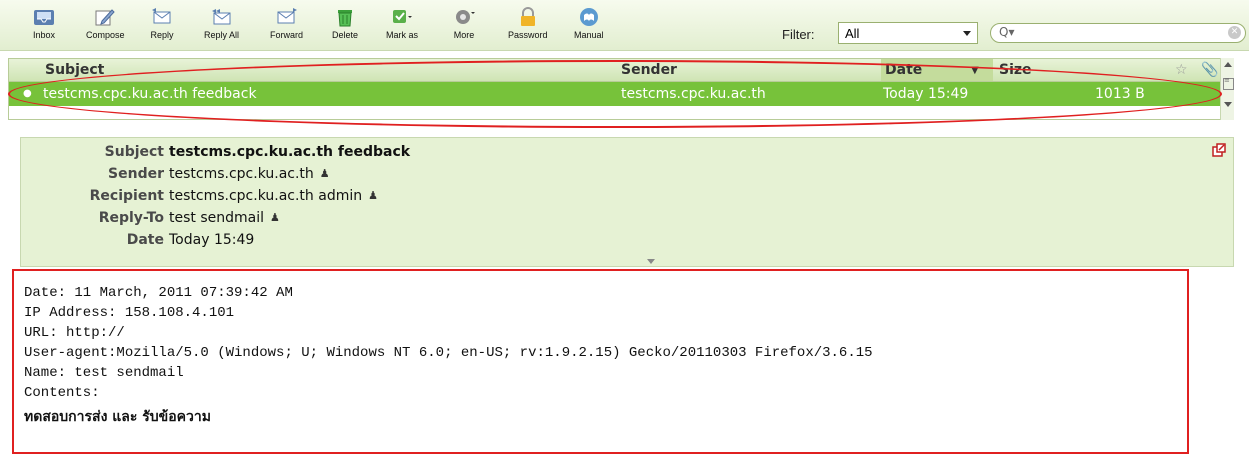 This screenshot has width=1249, height=459. Describe the element at coordinates (136, 174) in the screenshot. I see `sender-label: Sender` at that location.